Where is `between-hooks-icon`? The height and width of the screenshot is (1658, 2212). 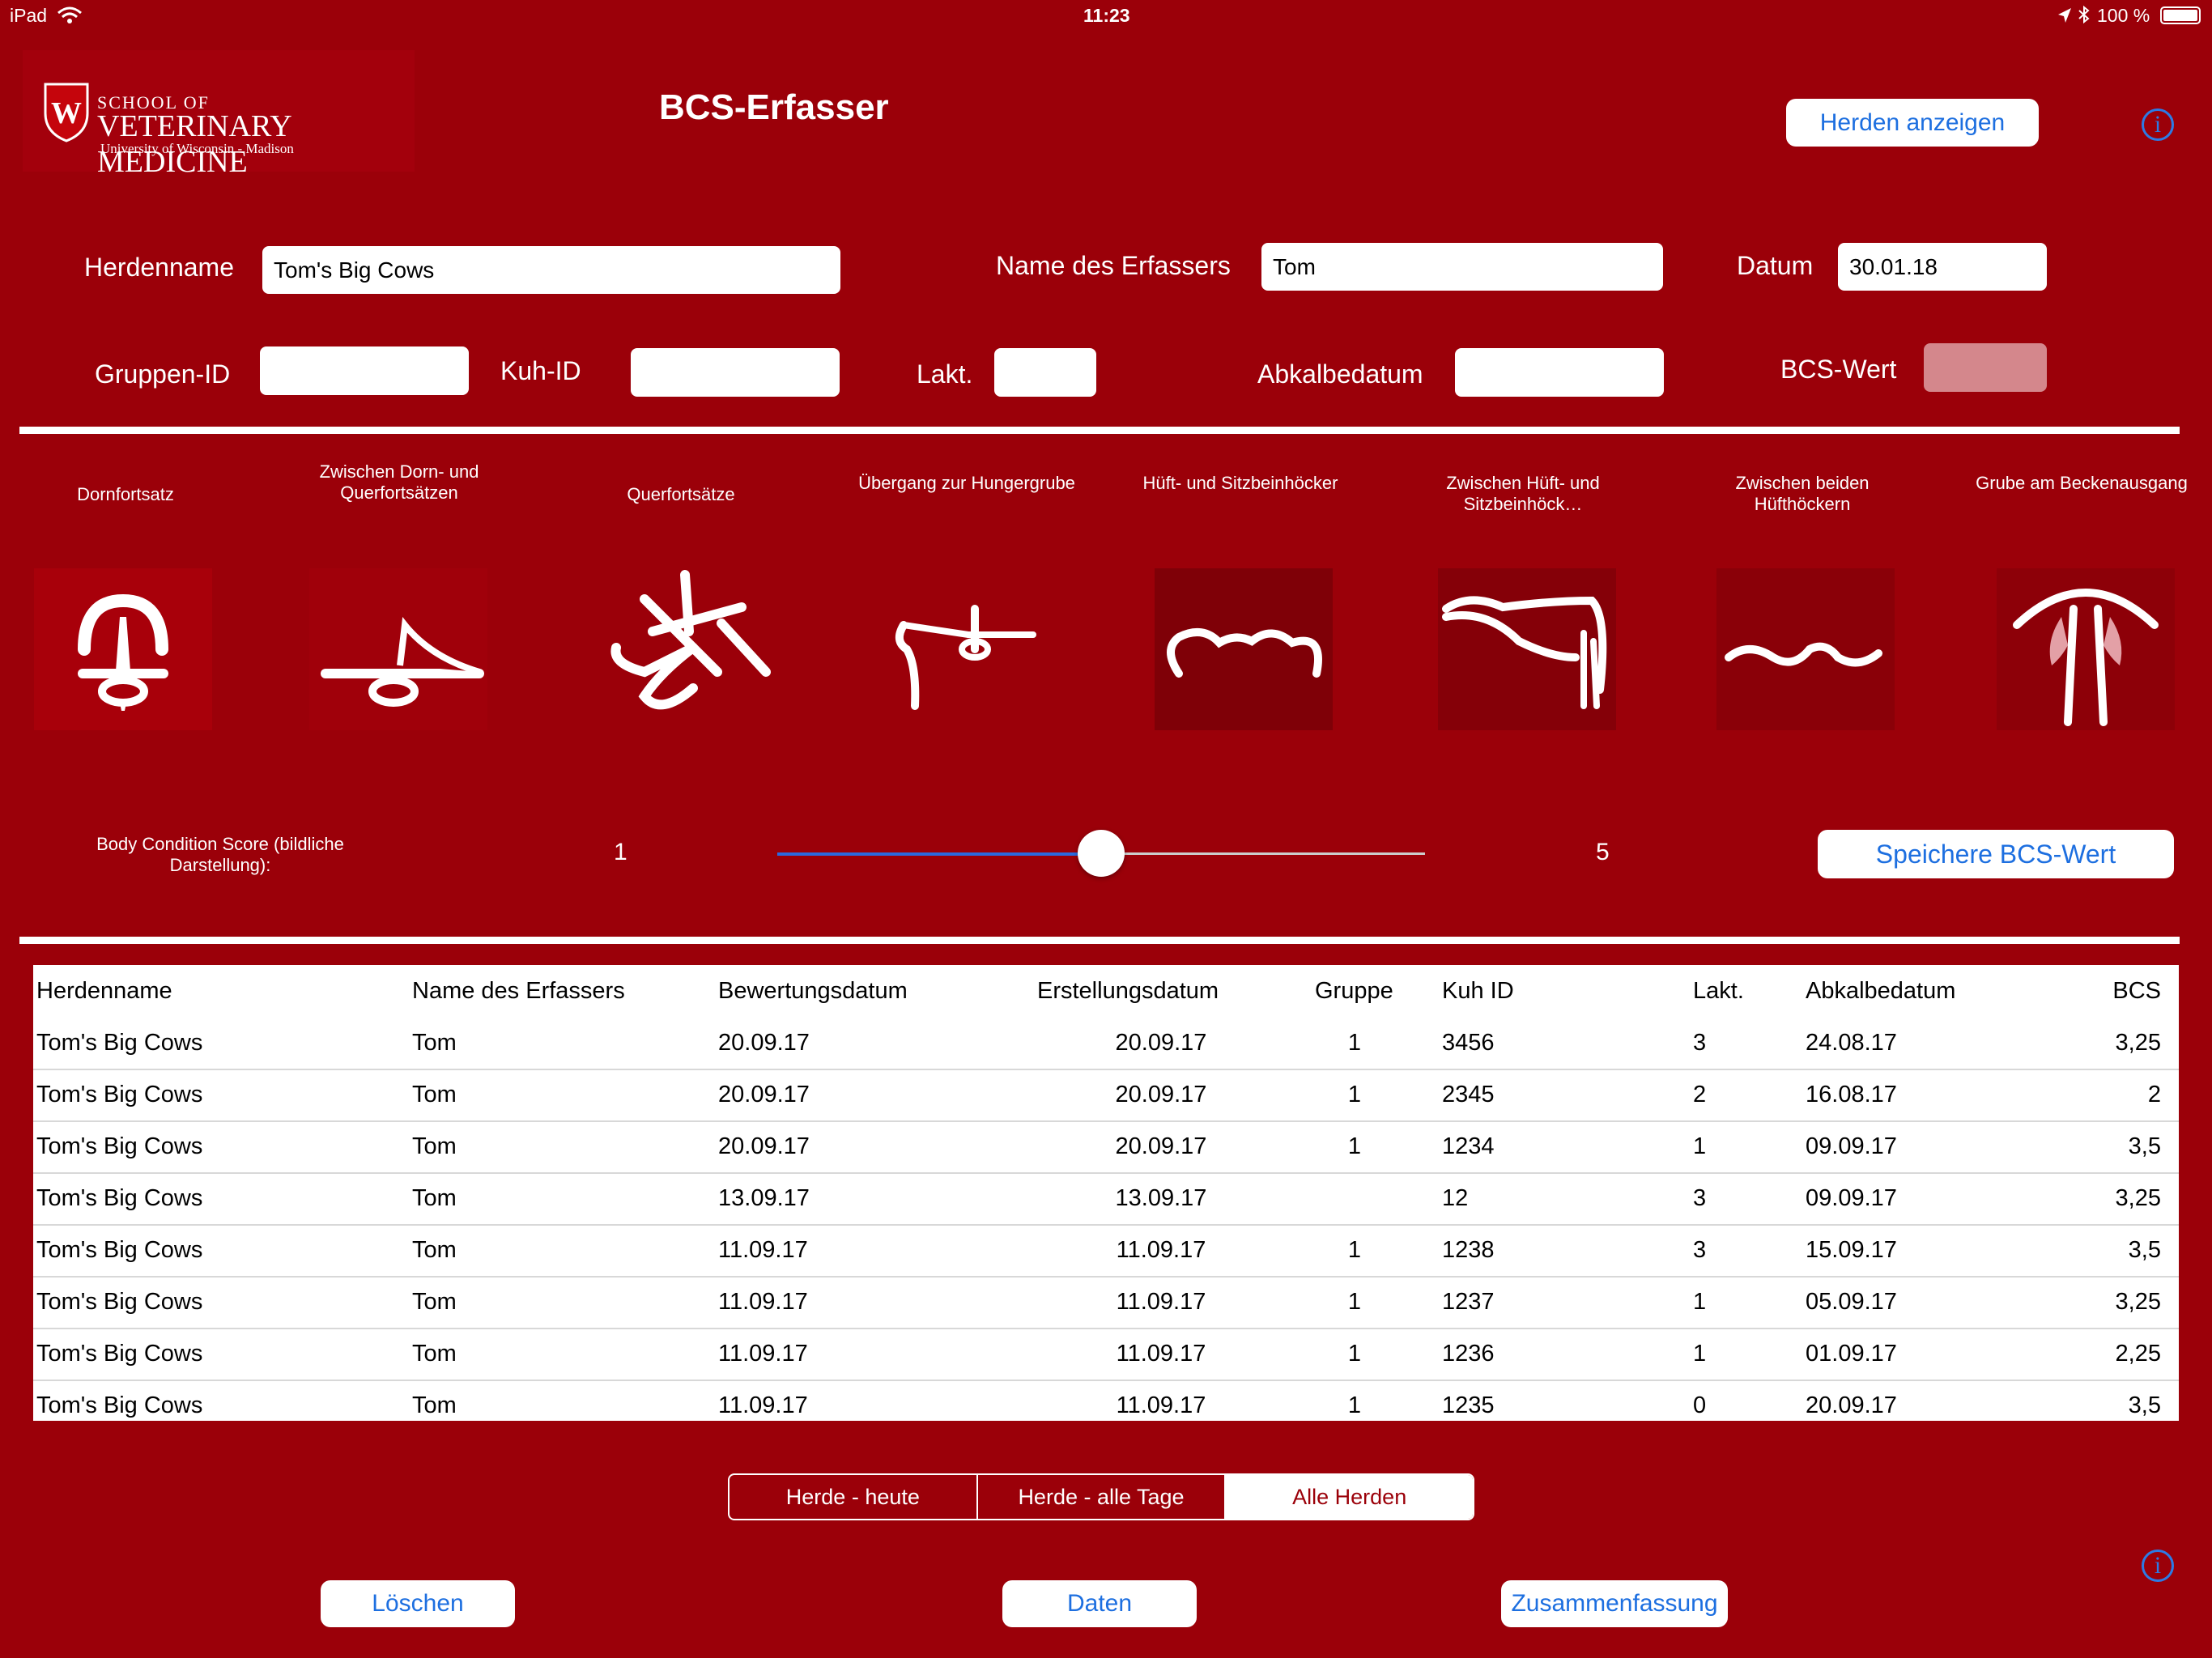 between-hooks-icon is located at coordinates (1806, 649).